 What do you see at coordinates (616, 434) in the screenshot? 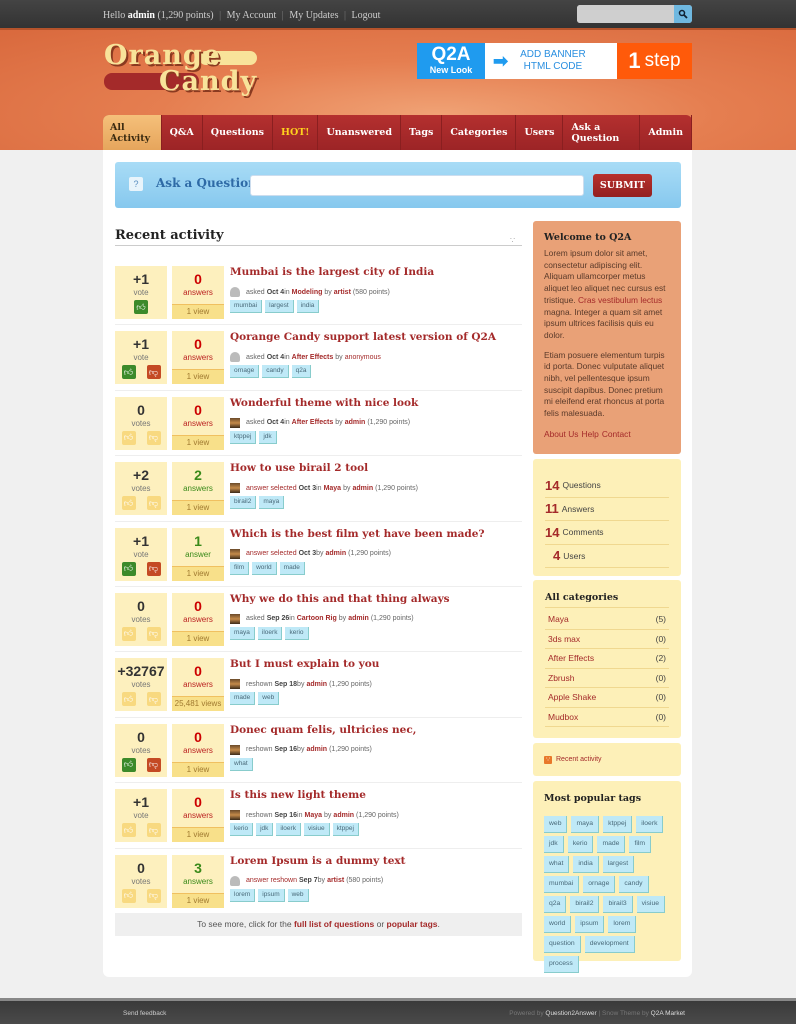
I see `contact-link: Contact` at bounding box center [616, 434].